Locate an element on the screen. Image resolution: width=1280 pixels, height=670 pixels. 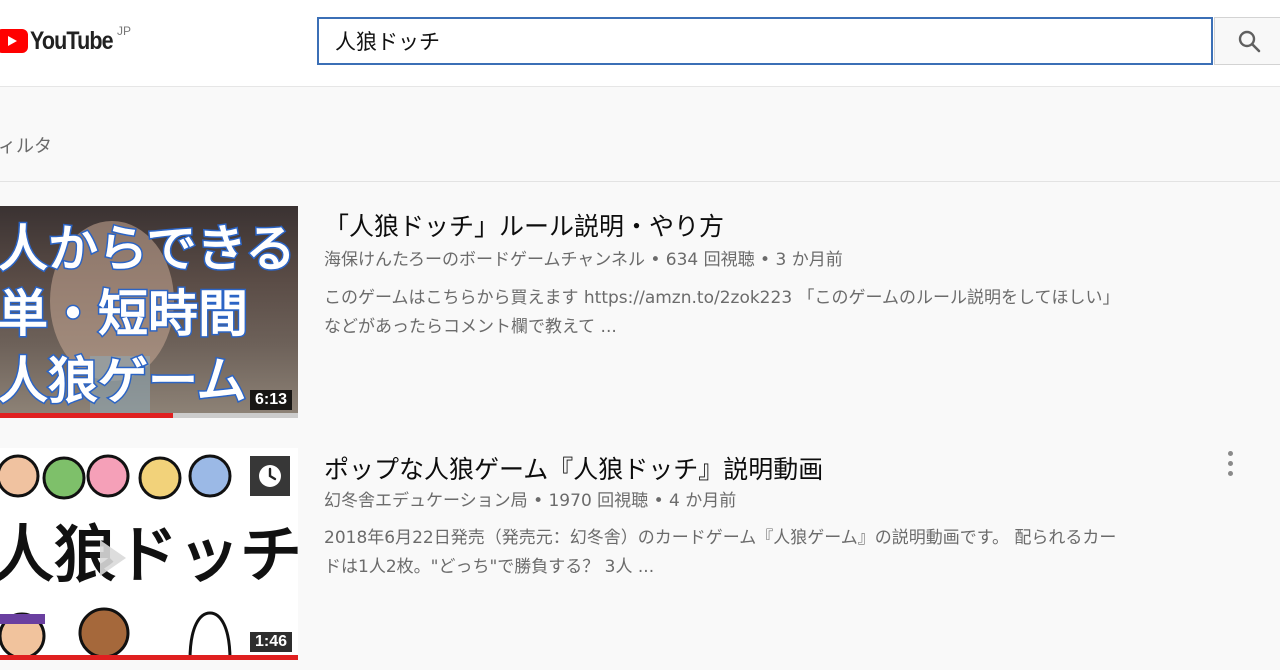
thumbnail-art: 人からできる 単・短時間 人狼ゲーム is located at coordinates (148, 318).